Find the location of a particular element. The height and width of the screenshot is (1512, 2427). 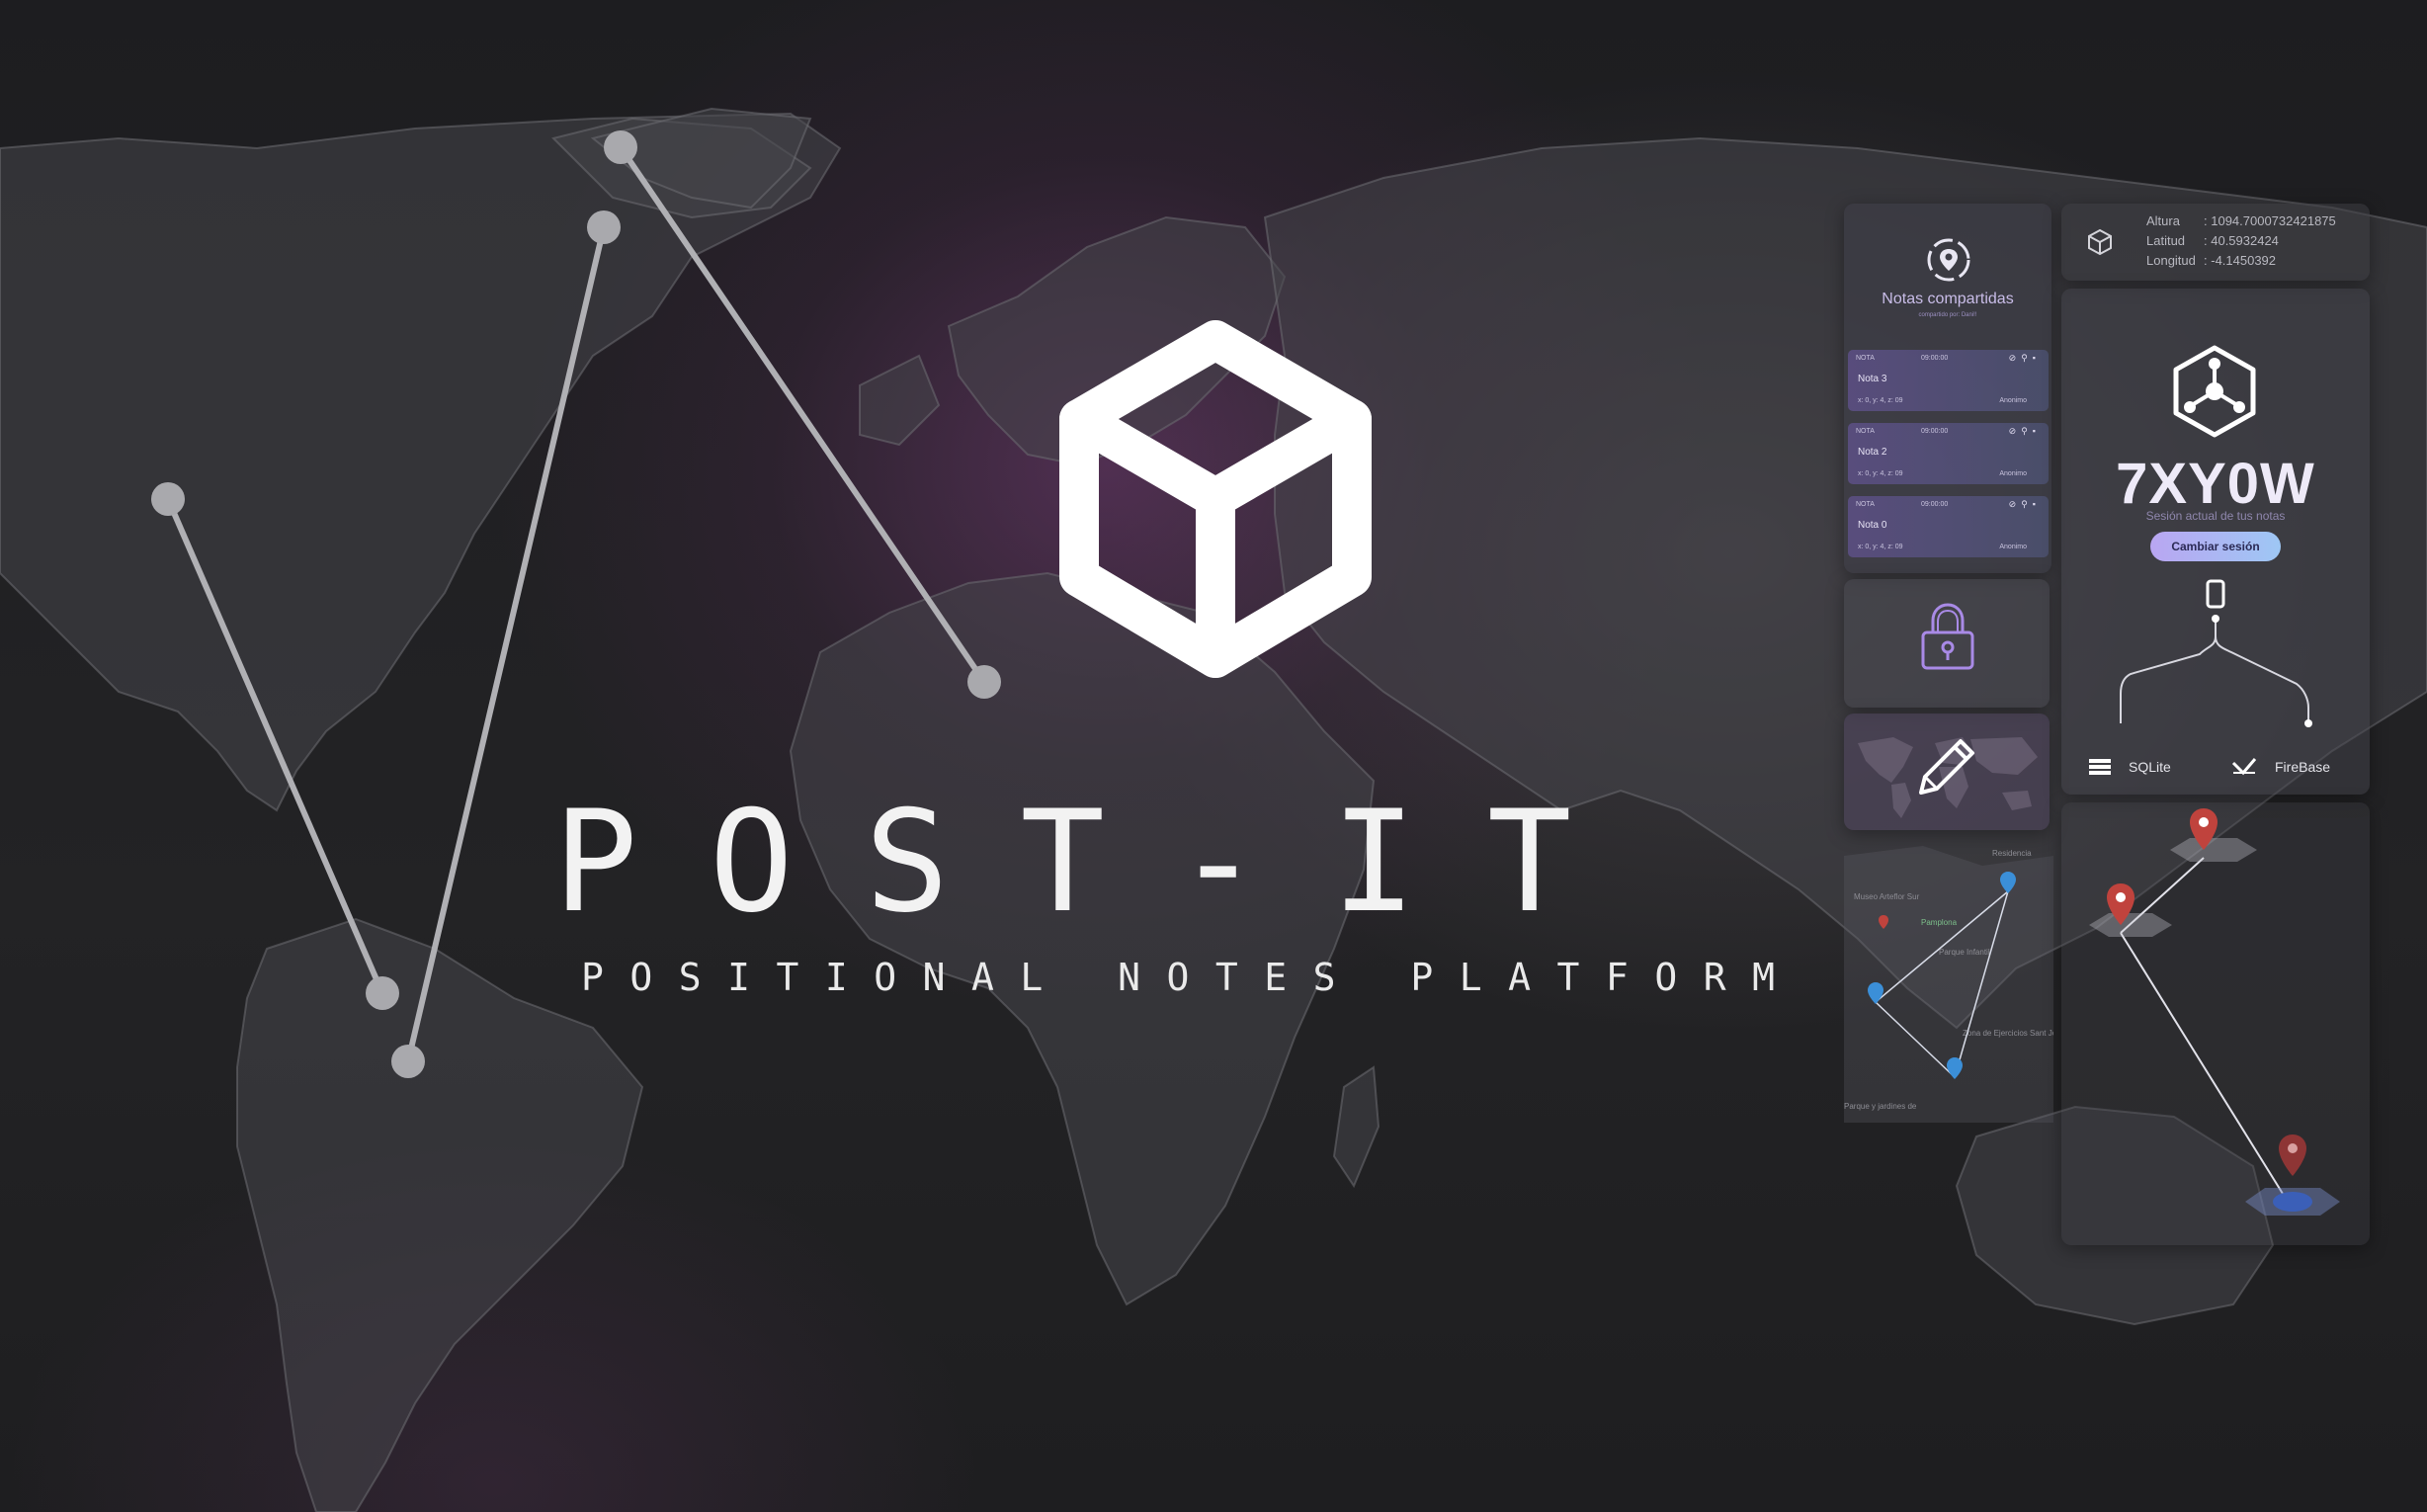

altura-label: Altura is located at coordinates (2163, 220).